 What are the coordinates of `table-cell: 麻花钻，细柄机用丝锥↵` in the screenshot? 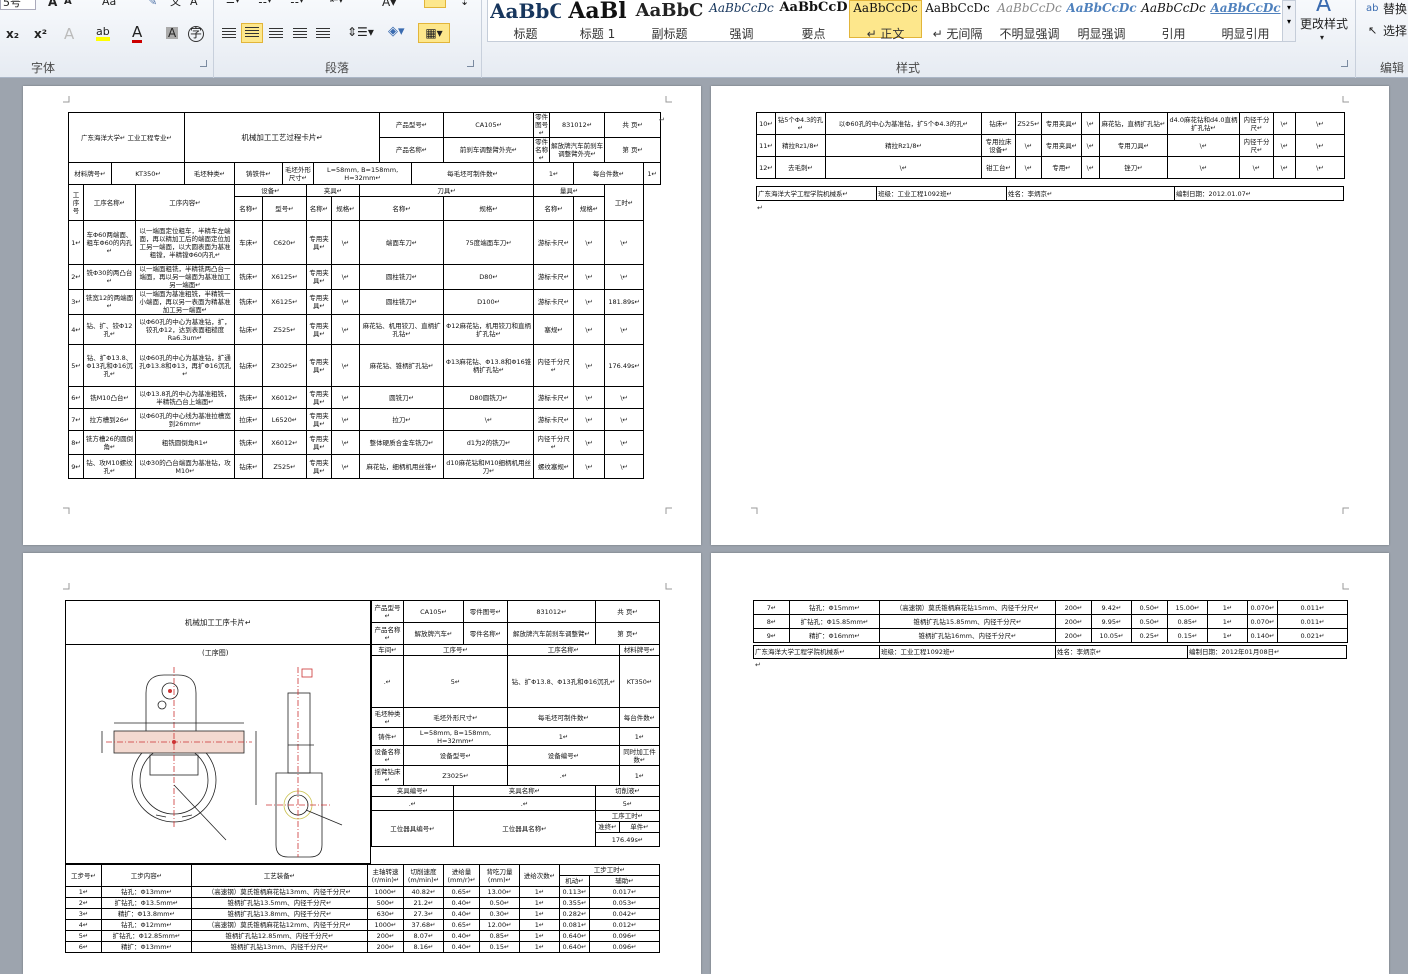 It's located at (402, 466).